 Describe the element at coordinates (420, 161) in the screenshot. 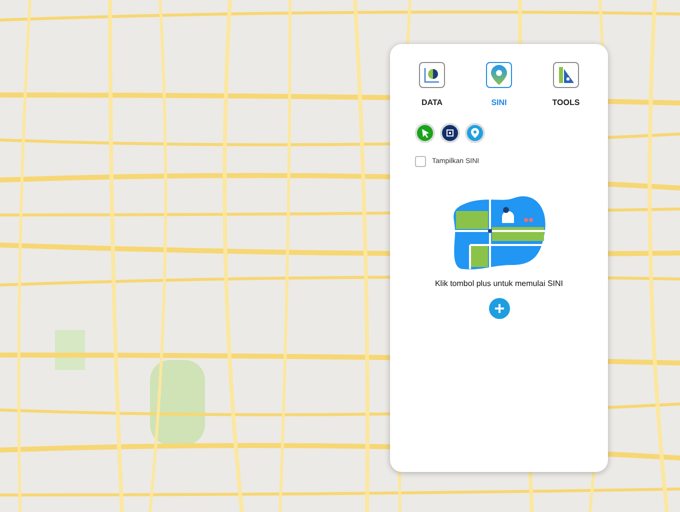

I see `checkbox` at that location.